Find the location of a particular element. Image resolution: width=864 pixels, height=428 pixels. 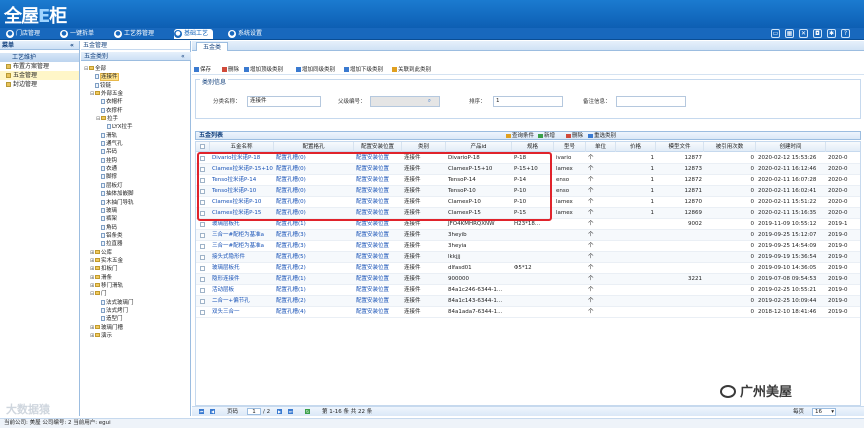

tree-node: ⊞ 扣板门 is located at coordinates (136, 269).